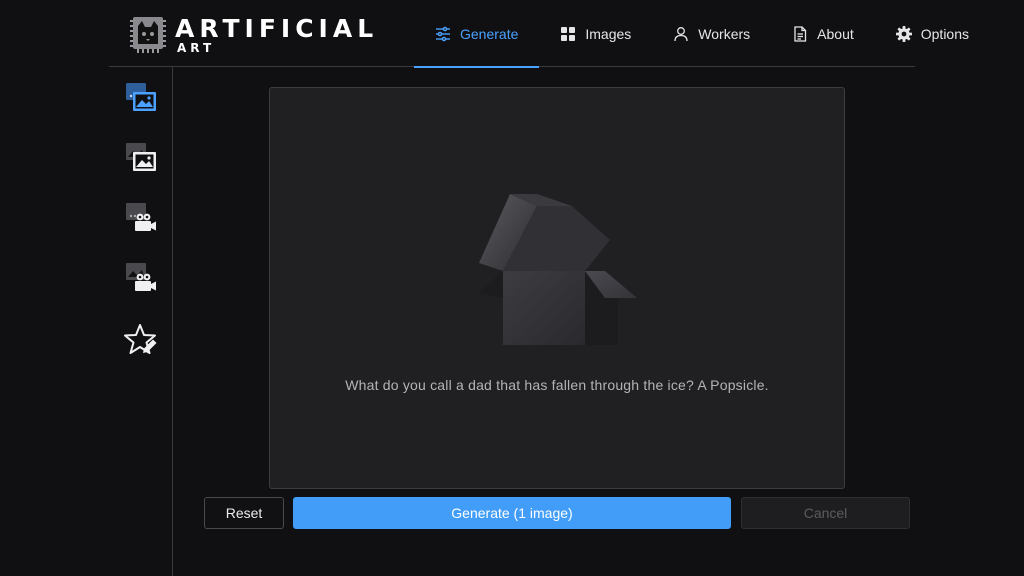  I want to click on sidebar-item-image-to-video, so click(141, 280).